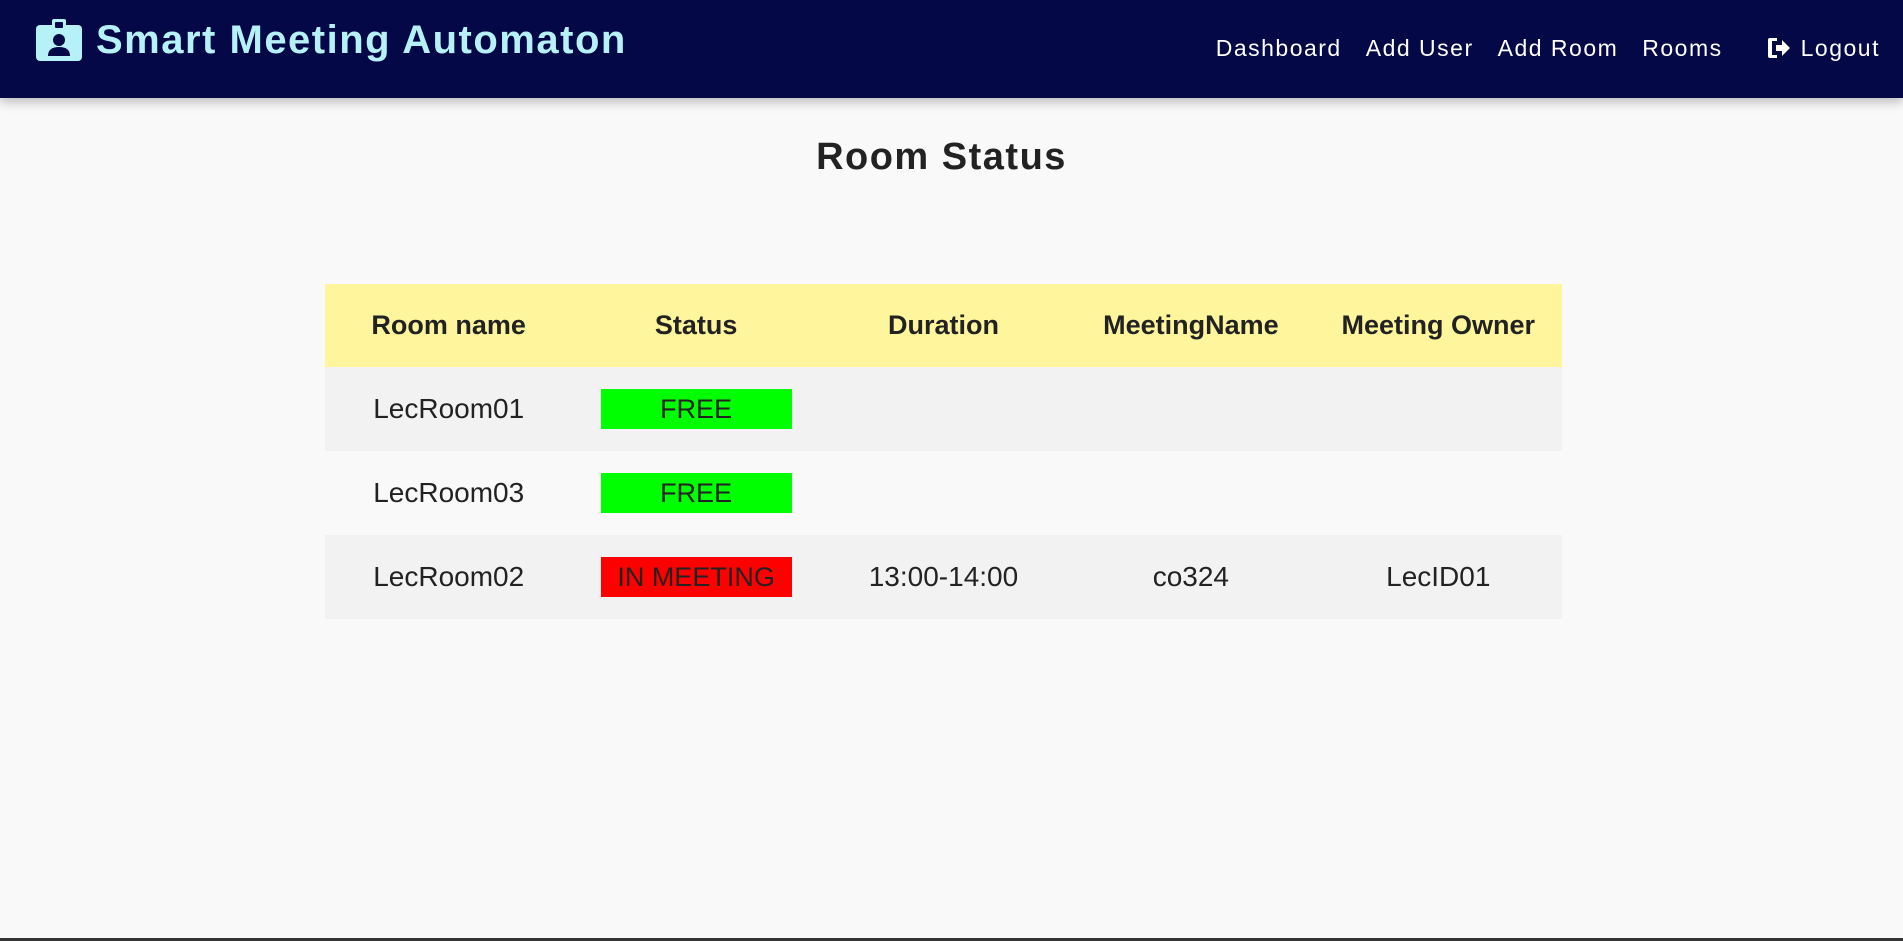 The height and width of the screenshot is (941, 1903). I want to click on duration-cell: 13:00-14:00, so click(943, 577).